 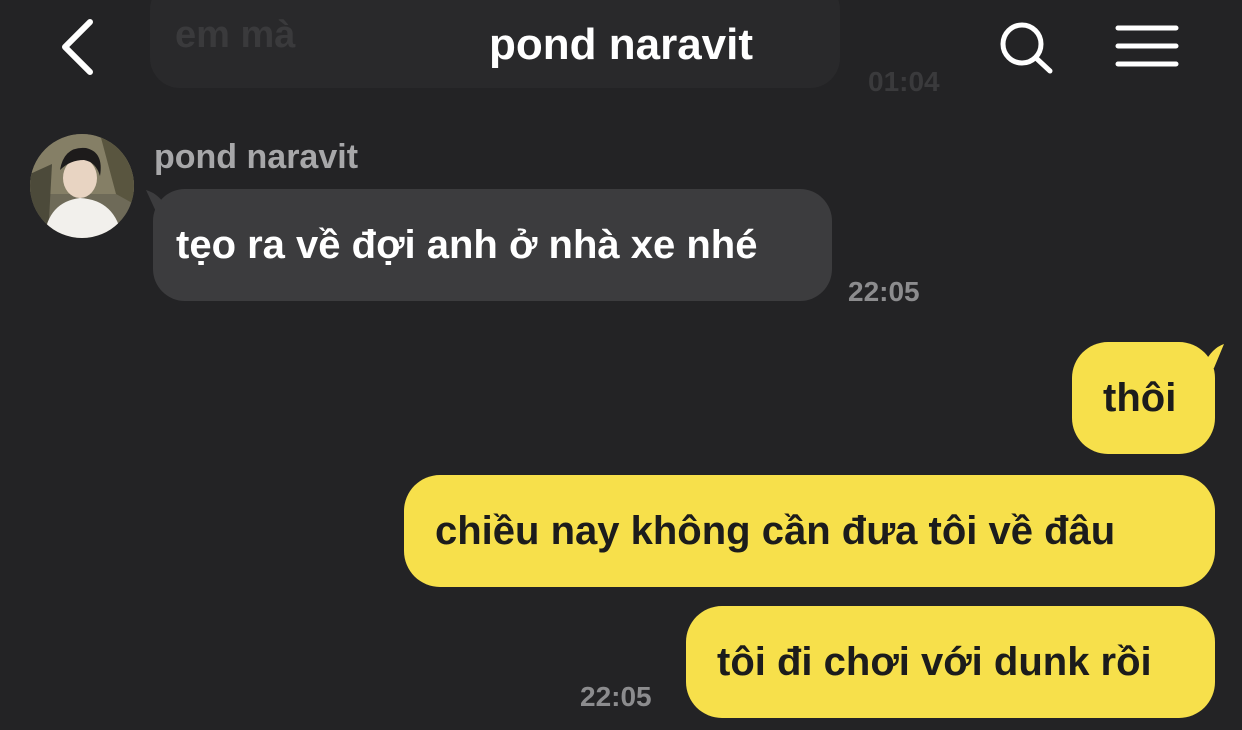 I want to click on avatar, so click(x=82, y=186).